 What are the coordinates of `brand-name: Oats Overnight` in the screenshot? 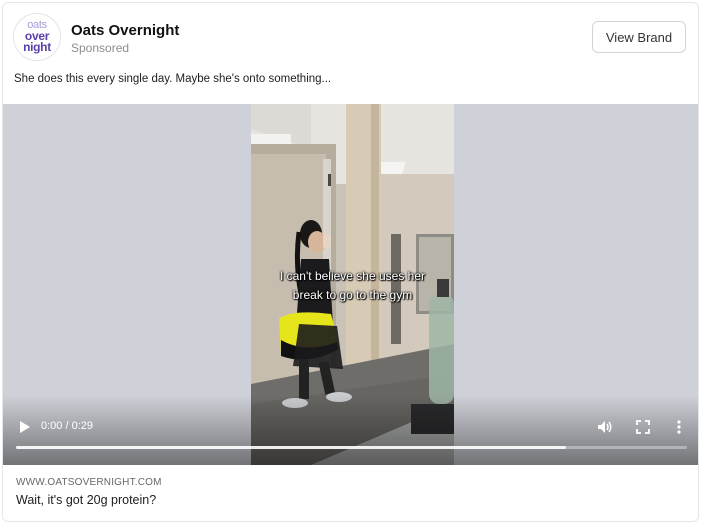 It's located at (125, 30).